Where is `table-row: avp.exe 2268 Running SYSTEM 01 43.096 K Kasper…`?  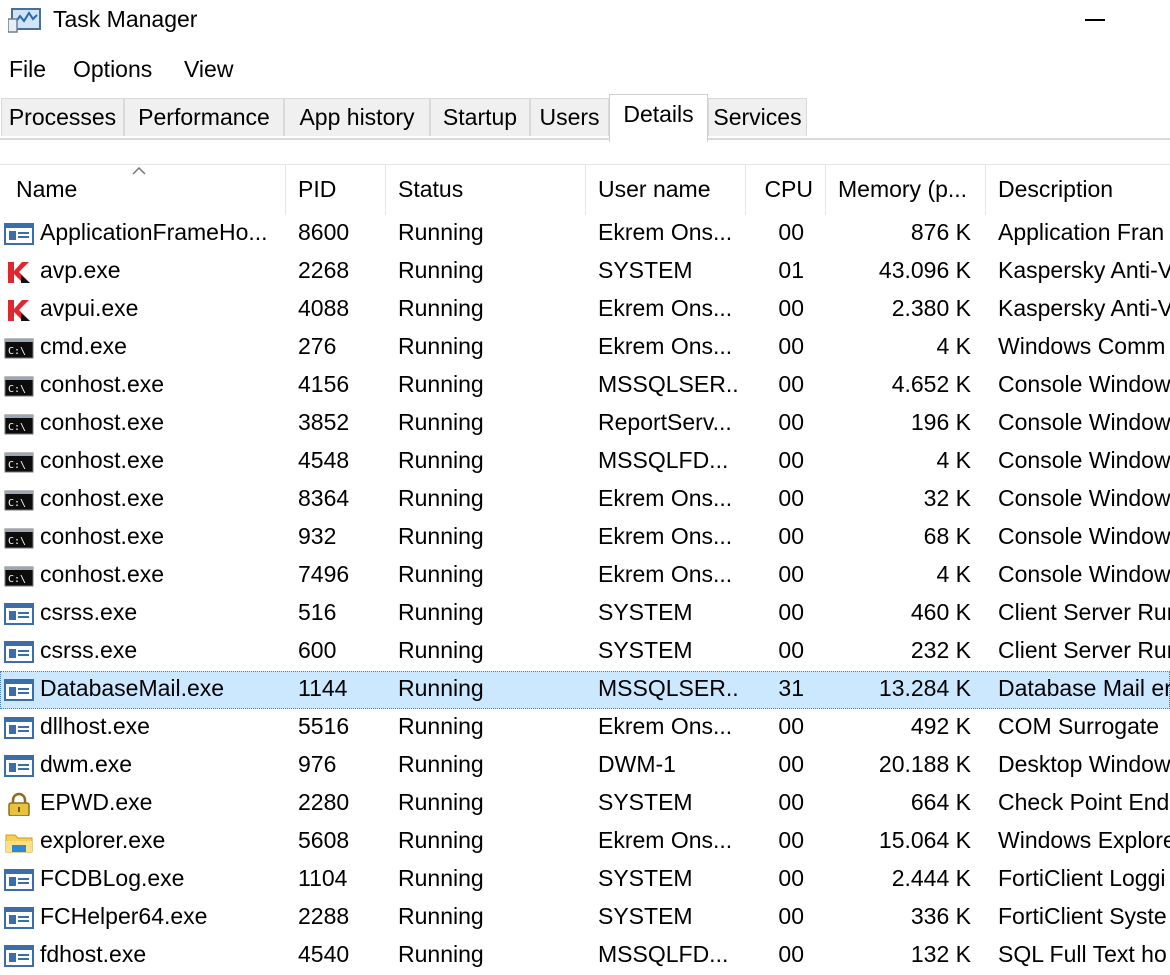 table-row: avp.exe 2268 Running SYSTEM 01 43.096 K Kasper… is located at coordinates (585, 272).